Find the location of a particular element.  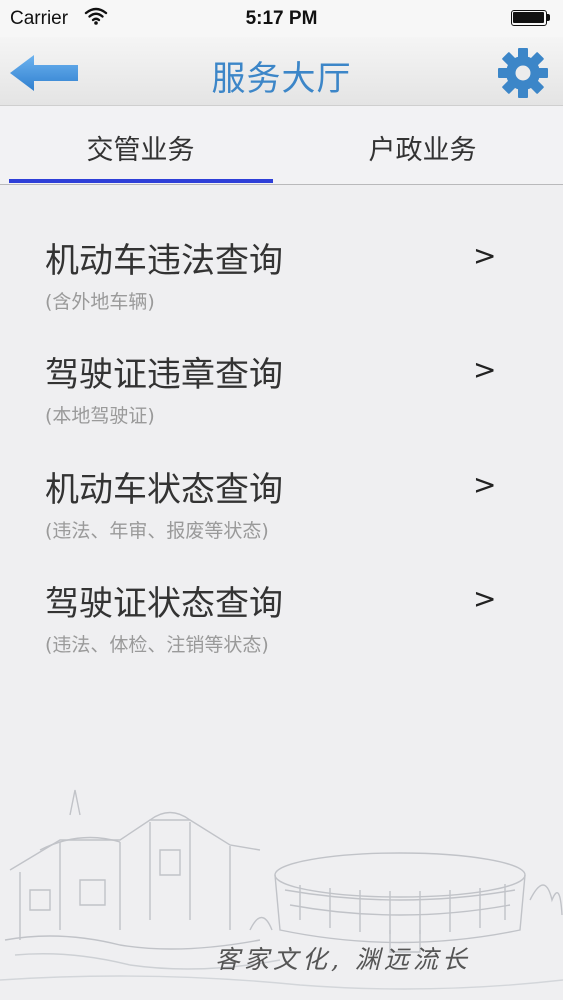

battery-icon is located at coordinates (531, 18).